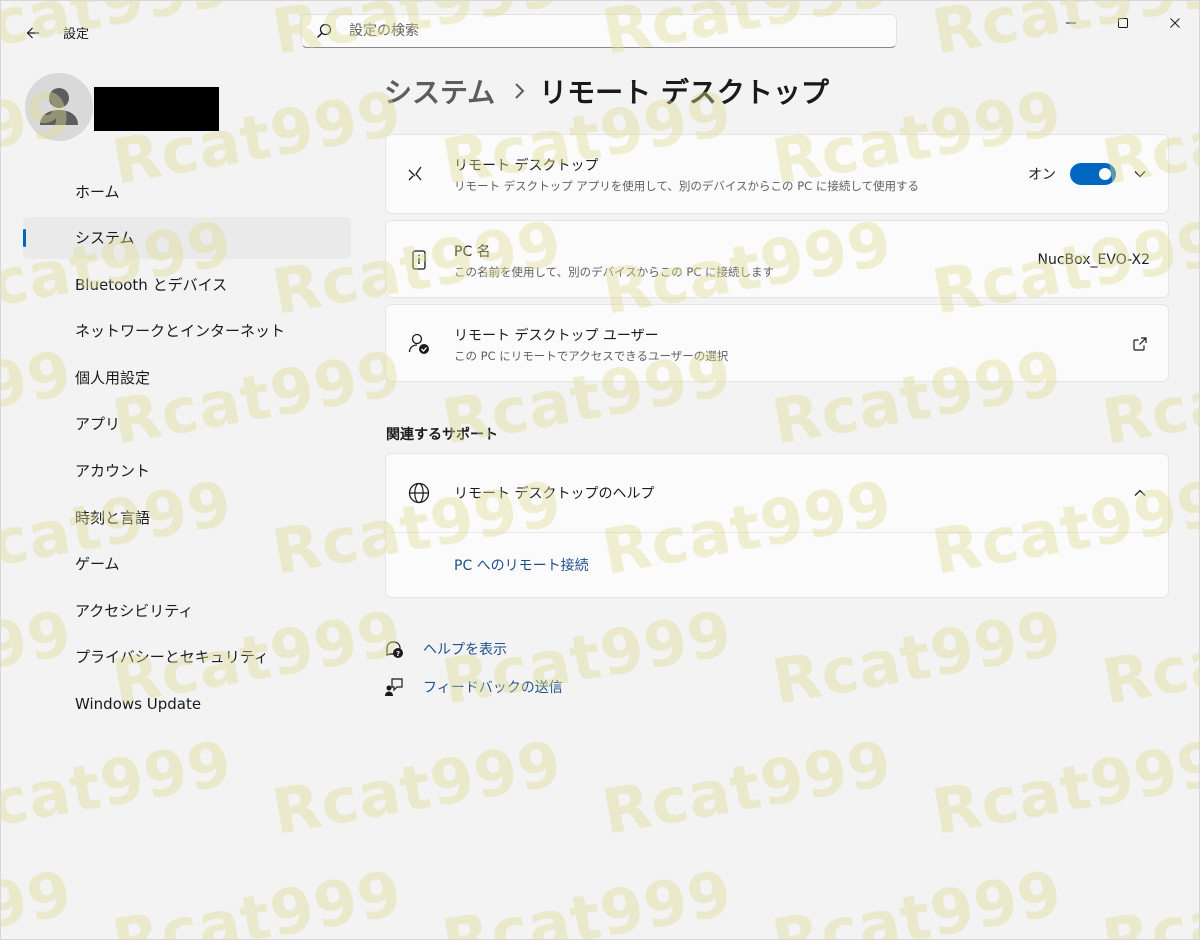 This screenshot has width=1200, height=940. I want to click on maximize-icon, so click(1123, 23).